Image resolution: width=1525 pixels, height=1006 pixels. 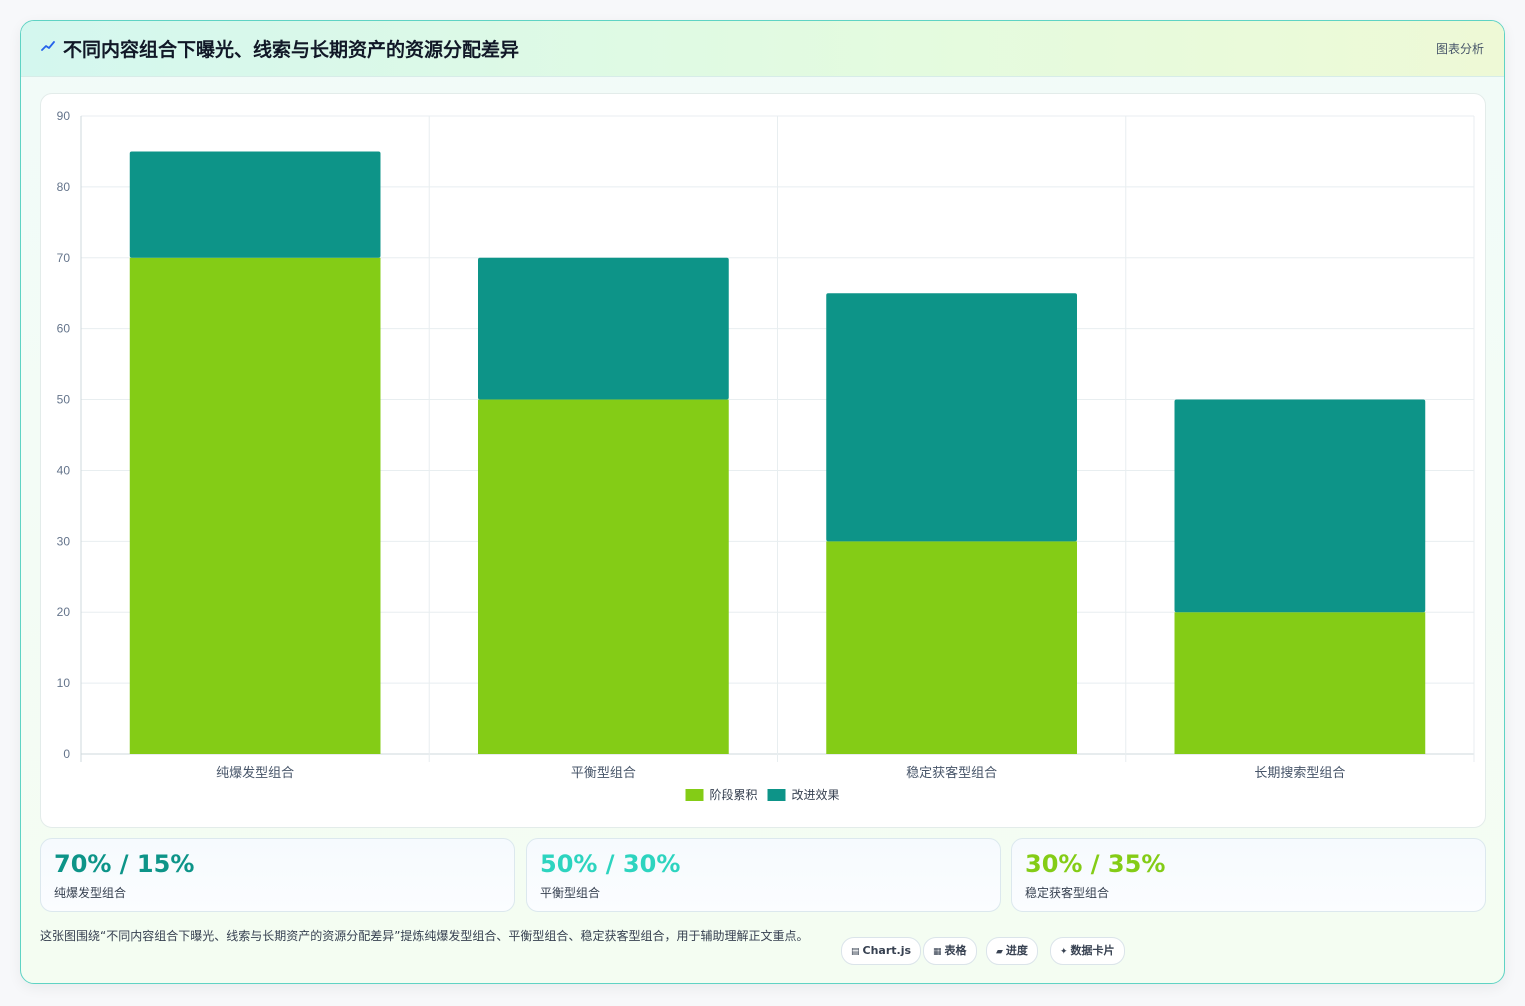 What do you see at coordinates (610, 864) in the screenshot?
I see `stat-value: 50% / 30%` at bounding box center [610, 864].